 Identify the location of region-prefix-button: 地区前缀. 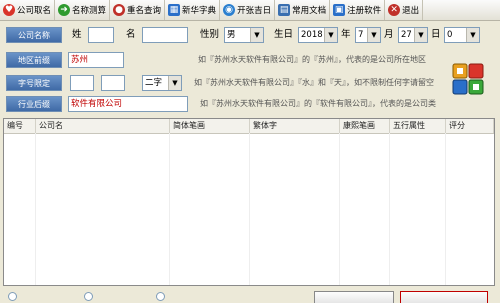
(34, 60).